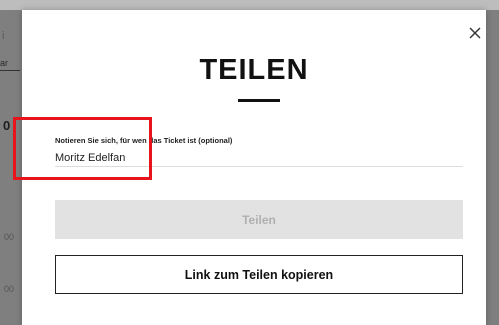 This screenshot has width=499, height=325. I want to click on highlight-box, so click(82, 148).